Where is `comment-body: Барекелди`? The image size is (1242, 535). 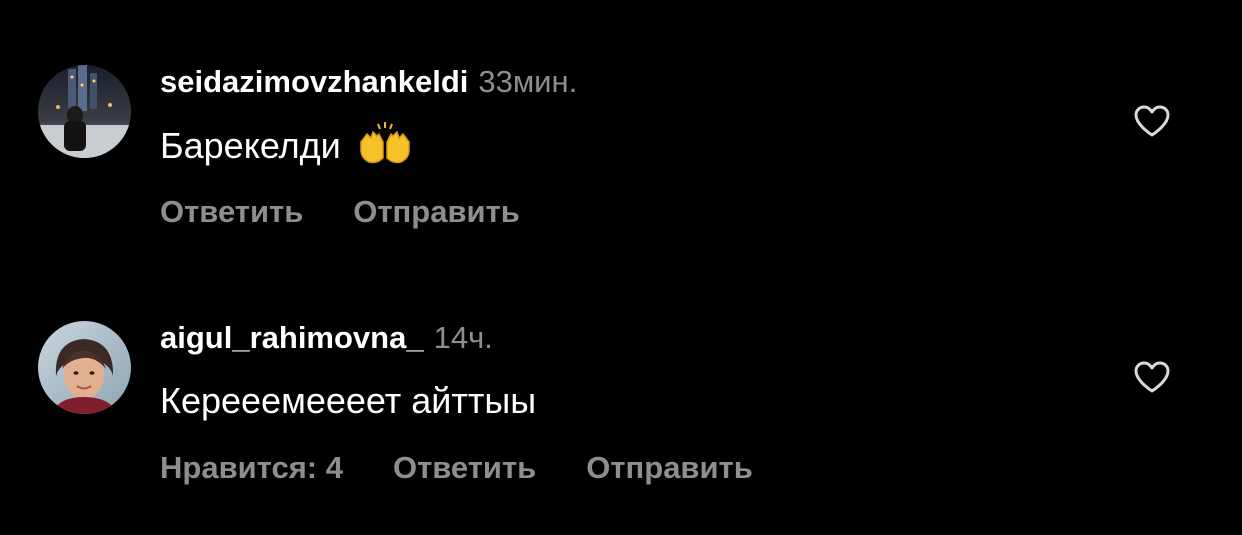 comment-body: Барекелди is located at coordinates (250, 145).